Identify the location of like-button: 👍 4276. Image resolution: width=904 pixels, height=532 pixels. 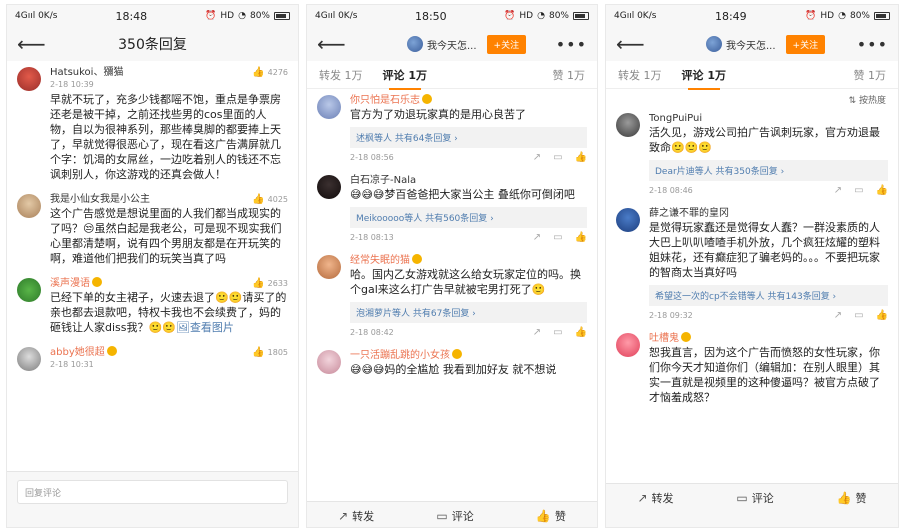
(270, 72).